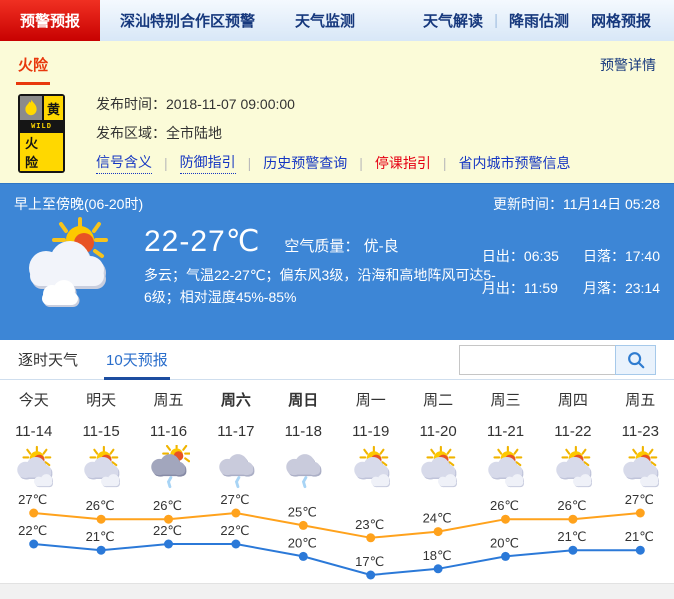 Image resolution: width=674 pixels, height=599 pixels. What do you see at coordinates (235, 400) in the screenshot?
I see `day-name: 周六` at bounding box center [235, 400].